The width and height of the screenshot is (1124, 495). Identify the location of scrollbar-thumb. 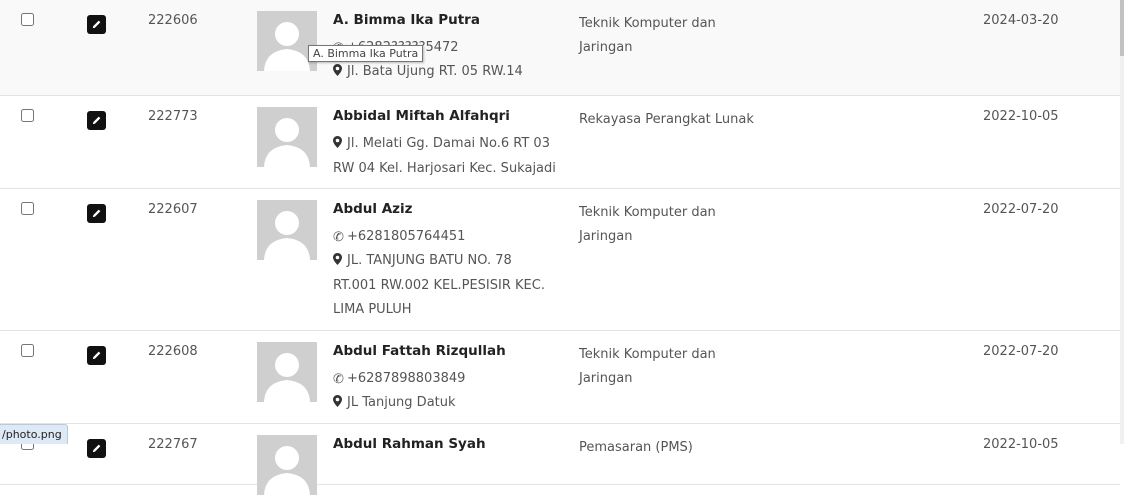
(1122, 28).